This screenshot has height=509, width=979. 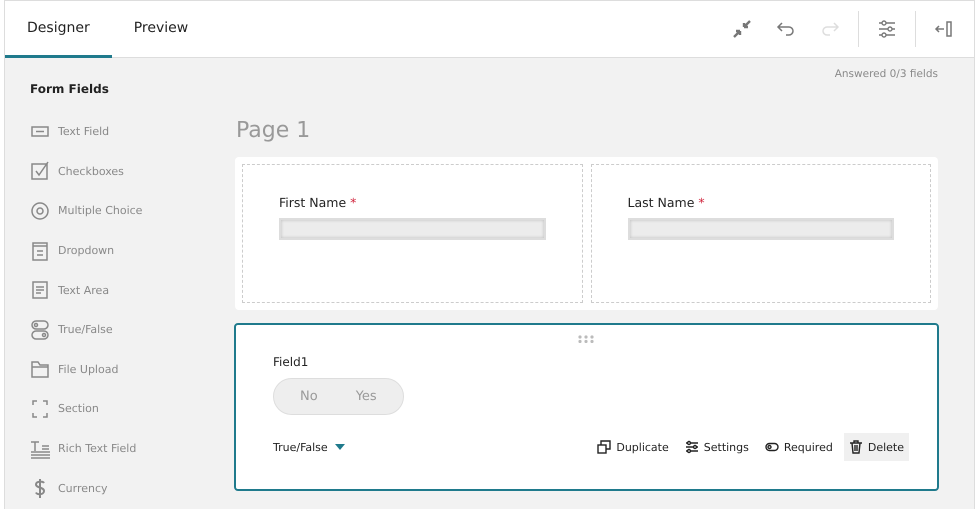 I want to click on field-label: First Name, so click(x=312, y=202).